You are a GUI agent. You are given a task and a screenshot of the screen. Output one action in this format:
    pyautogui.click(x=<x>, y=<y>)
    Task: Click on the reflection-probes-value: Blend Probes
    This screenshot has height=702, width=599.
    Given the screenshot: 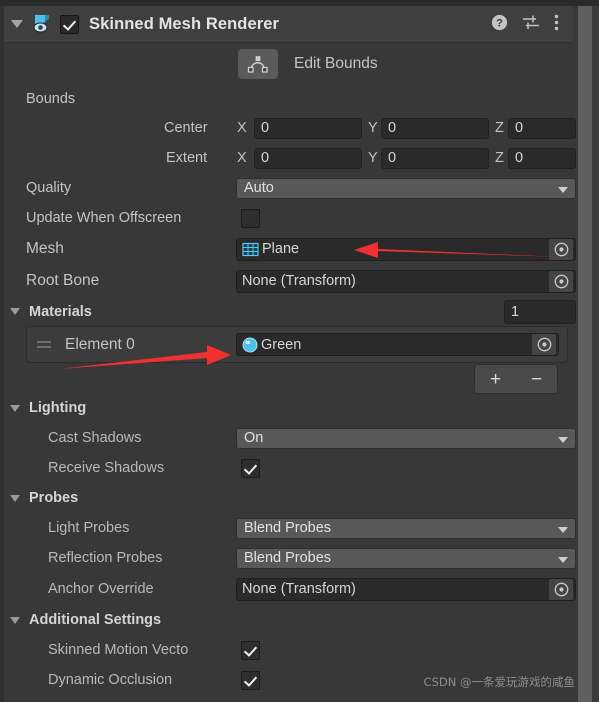 What is the action you would take?
    pyautogui.click(x=288, y=558)
    